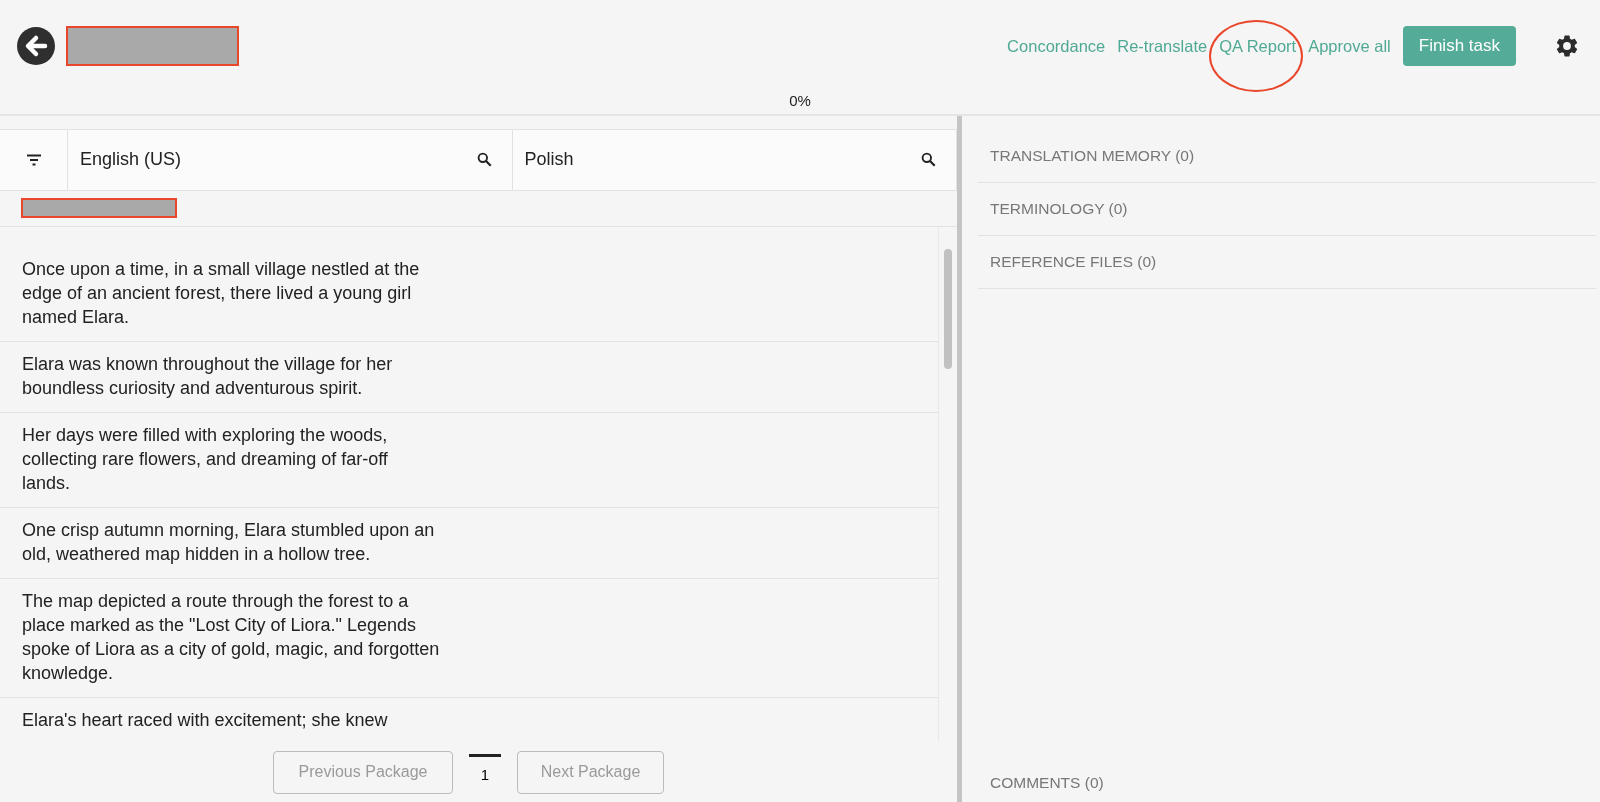 The height and width of the screenshot is (802, 1600). Describe the element at coordinates (800, 100) in the screenshot. I see `progress-percentage: 0%` at that location.